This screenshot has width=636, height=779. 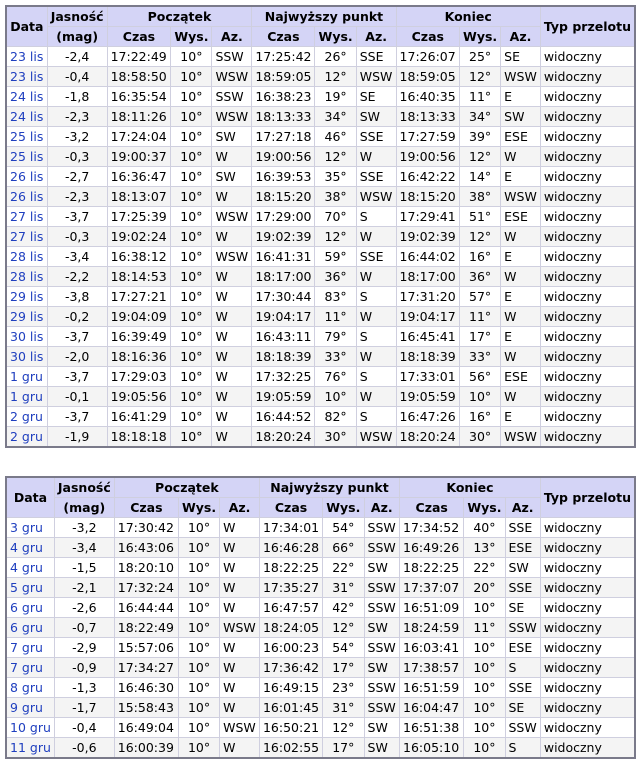 I want to click on date-link: 3 gru, so click(x=26, y=527).